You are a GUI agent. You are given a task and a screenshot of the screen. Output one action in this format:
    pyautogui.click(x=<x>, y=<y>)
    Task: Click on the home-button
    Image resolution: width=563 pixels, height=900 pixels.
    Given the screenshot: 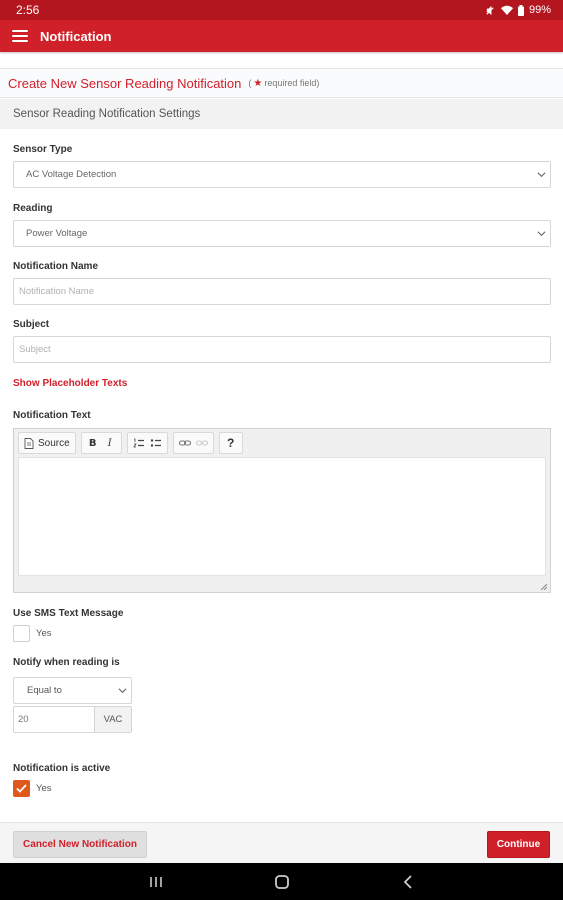 What is the action you would take?
    pyautogui.click(x=282, y=882)
    